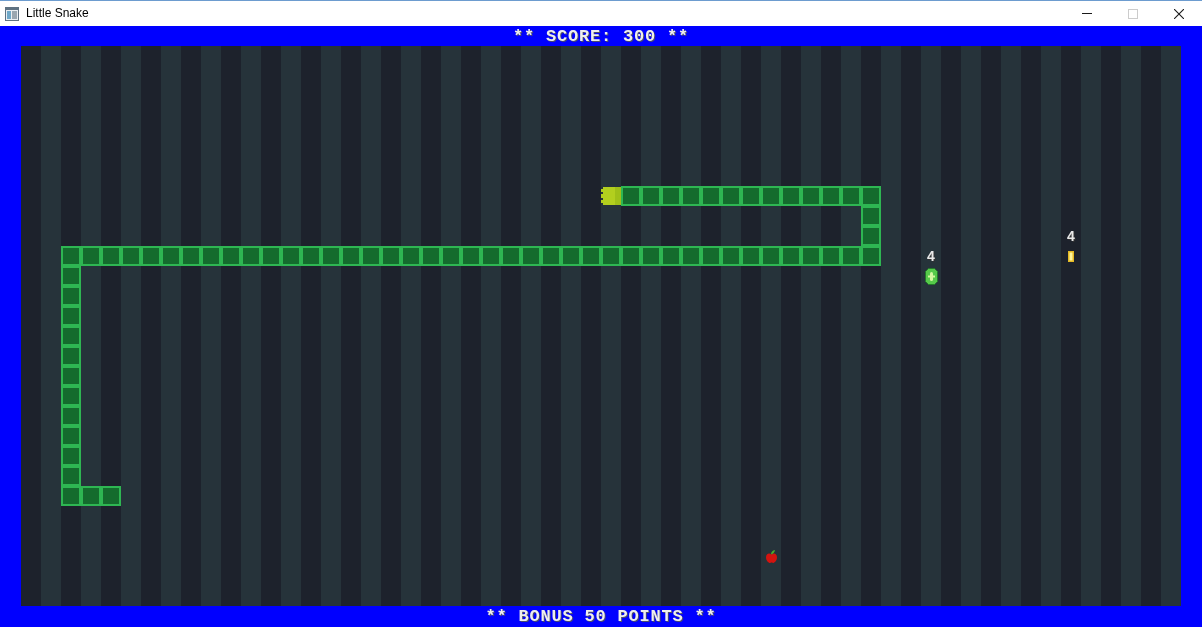  Describe the element at coordinates (57, 13) in the screenshot. I see `window-title: Little Snake` at that location.